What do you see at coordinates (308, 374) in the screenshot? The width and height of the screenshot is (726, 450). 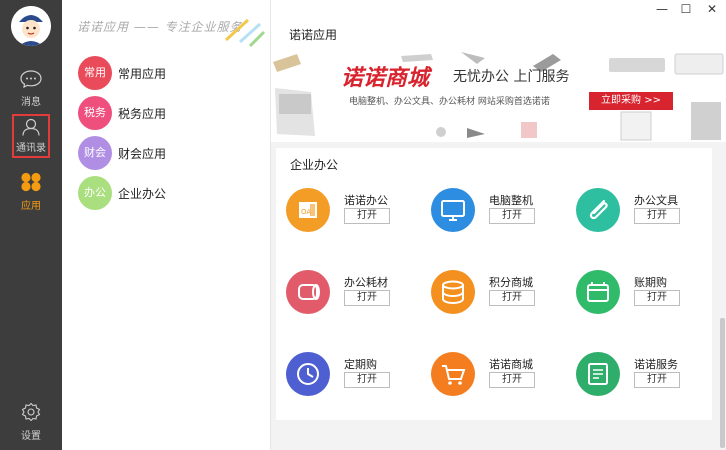 I see `clock-icon` at bounding box center [308, 374].